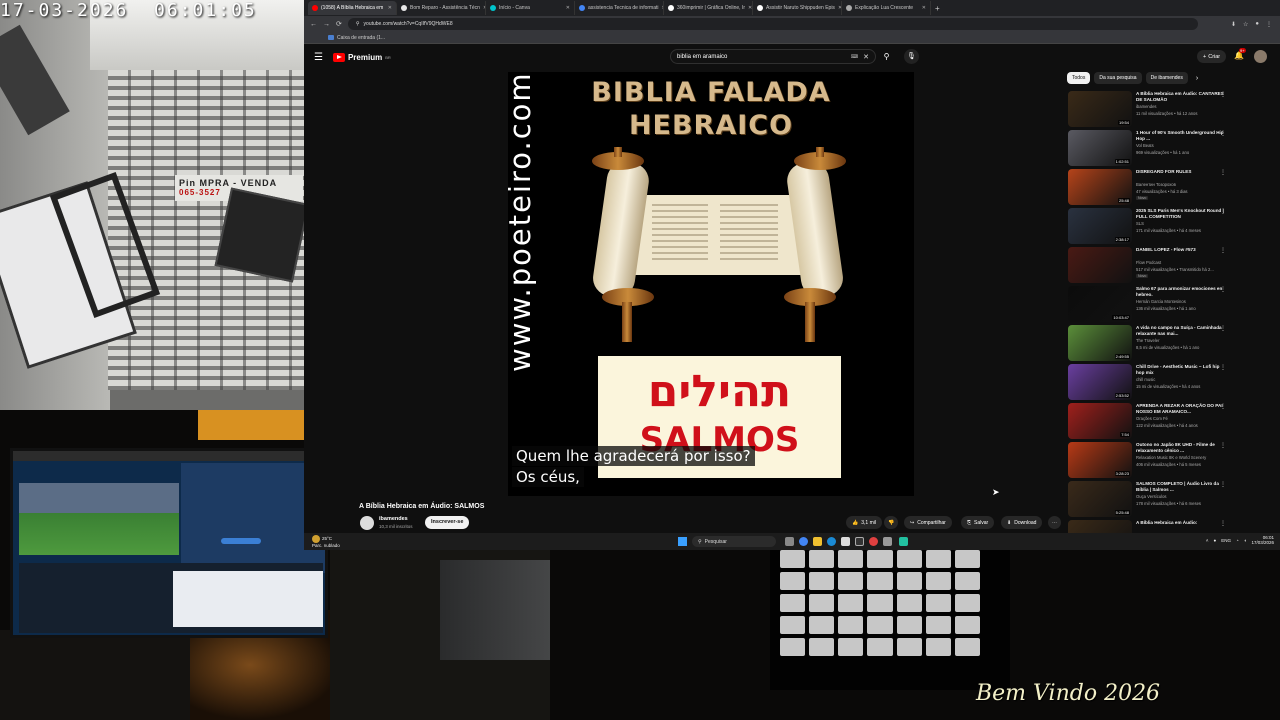  I want to click on app-icon-teal, so click(903, 541).